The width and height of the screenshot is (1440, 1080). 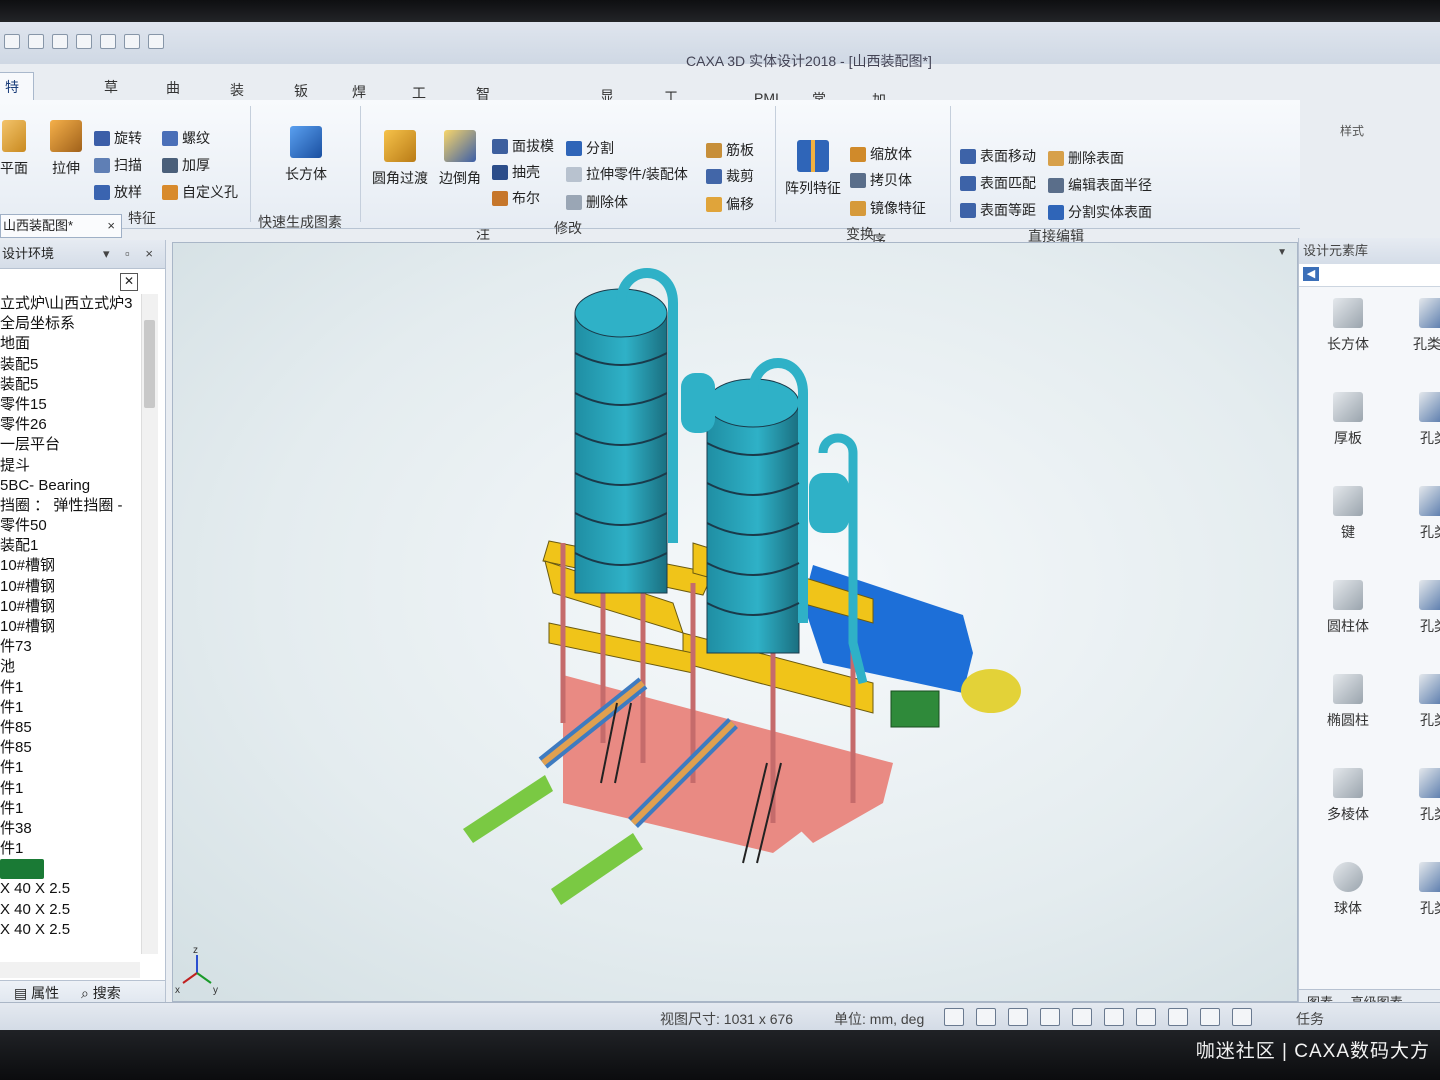 I want to click on library-element: 椭圆柱, so click(x=1348, y=702).